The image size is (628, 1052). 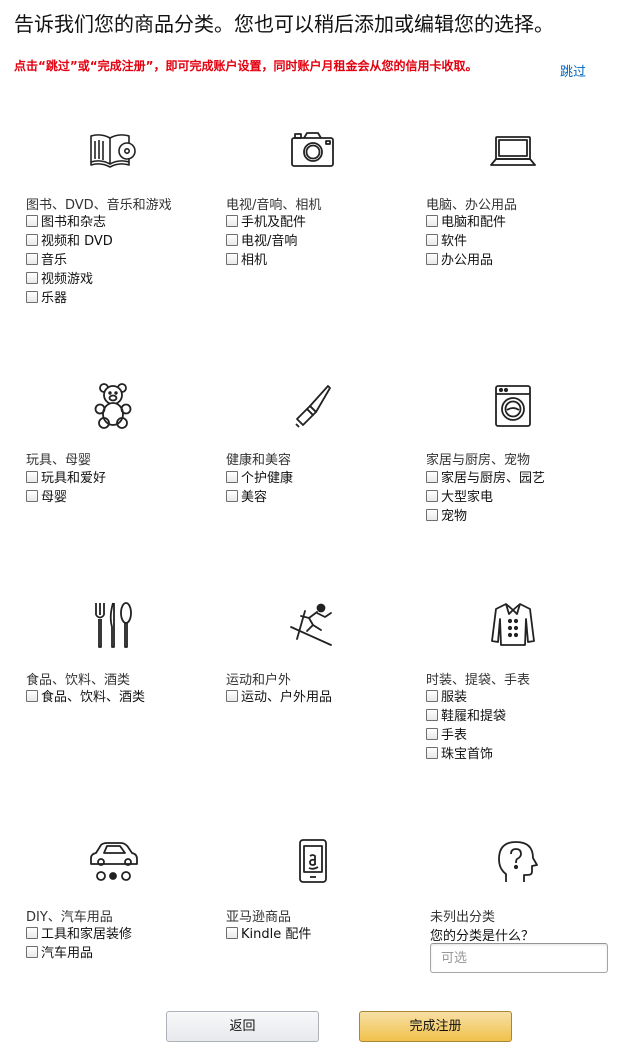 What do you see at coordinates (46, 258) in the screenshot?
I see `checkbox-music: 音乐` at bounding box center [46, 258].